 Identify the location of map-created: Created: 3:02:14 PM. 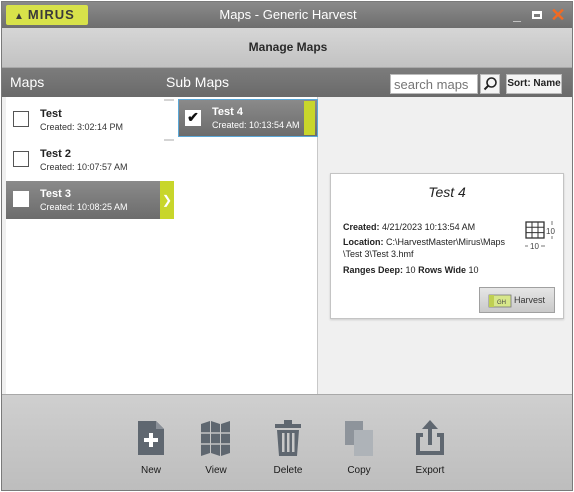
(82, 127).